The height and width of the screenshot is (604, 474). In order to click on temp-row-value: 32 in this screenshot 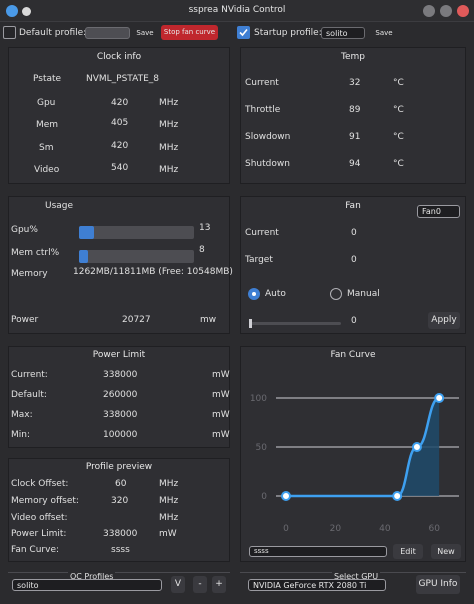, I will do `click(355, 83)`.